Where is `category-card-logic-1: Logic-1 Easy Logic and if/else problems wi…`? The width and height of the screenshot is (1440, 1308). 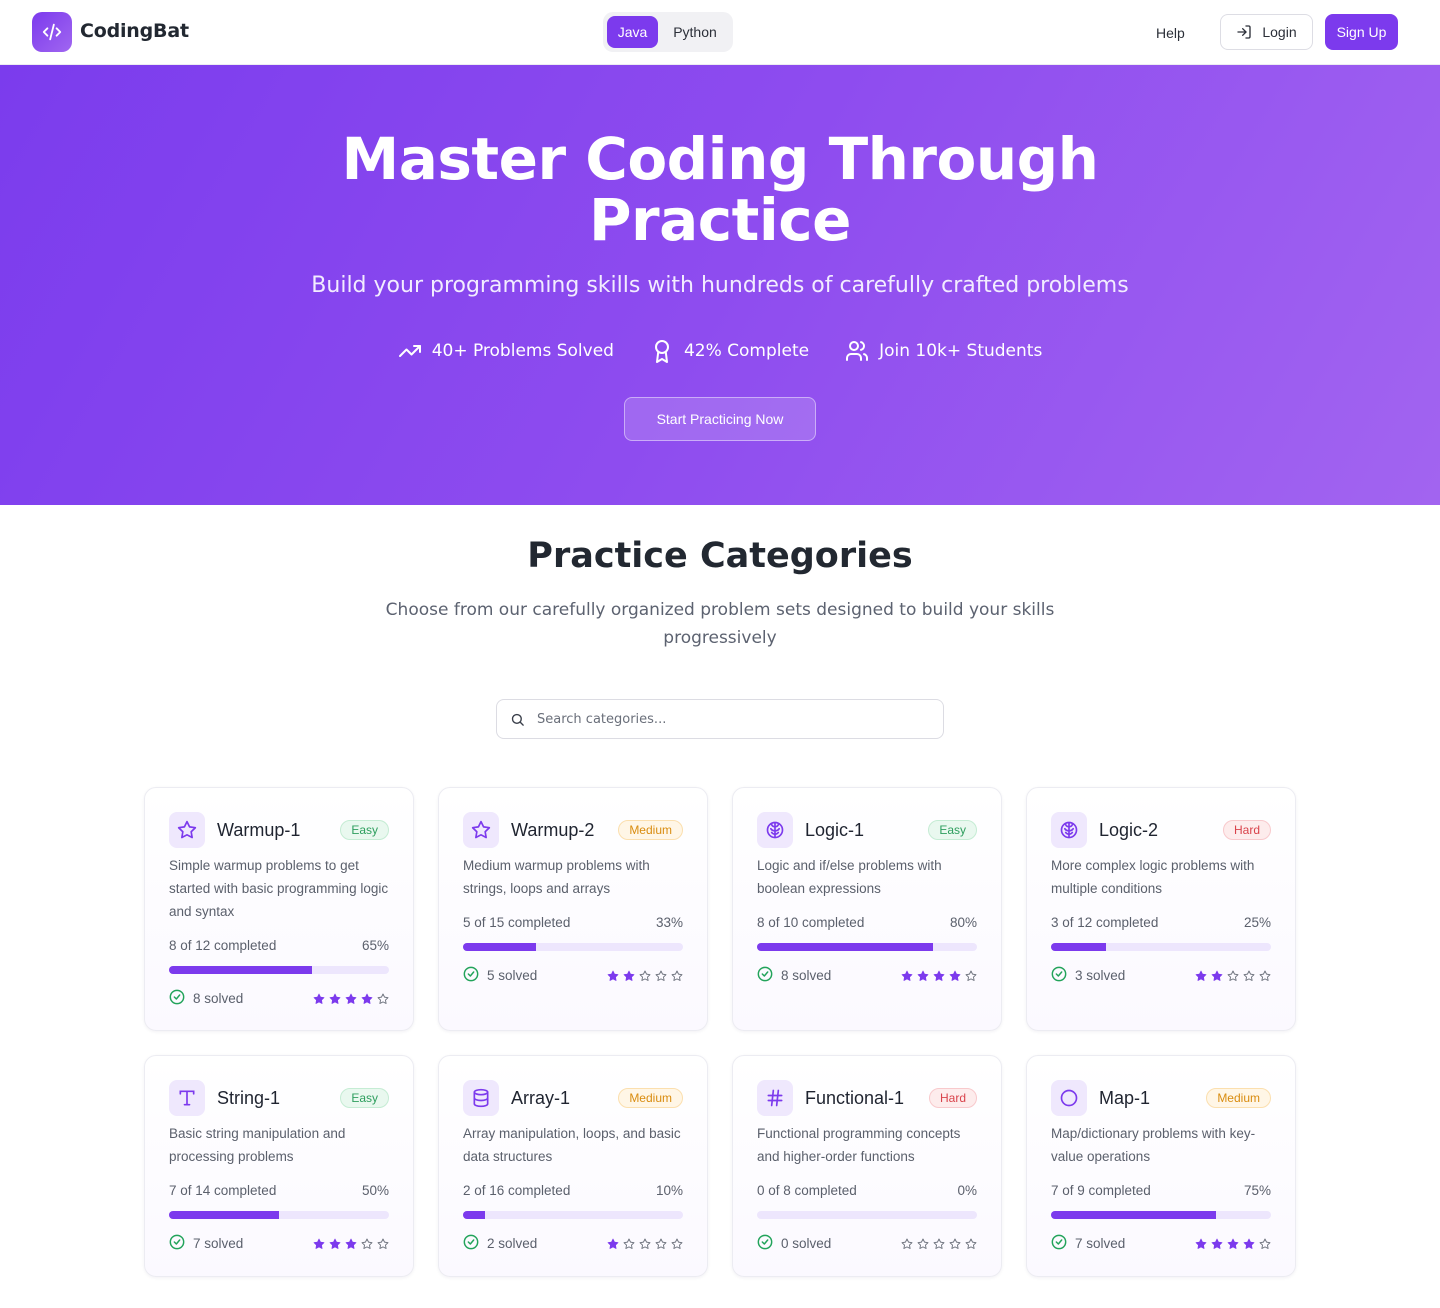 category-card-logic-1: Logic-1 Easy Logic and if/else problems wi… is located at coordinates (867, 909).